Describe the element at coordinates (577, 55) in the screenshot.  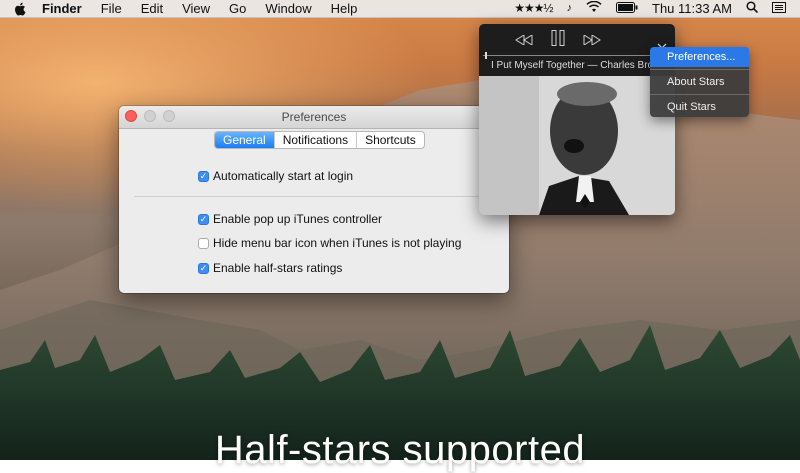
I see `progress-bar` at that location.